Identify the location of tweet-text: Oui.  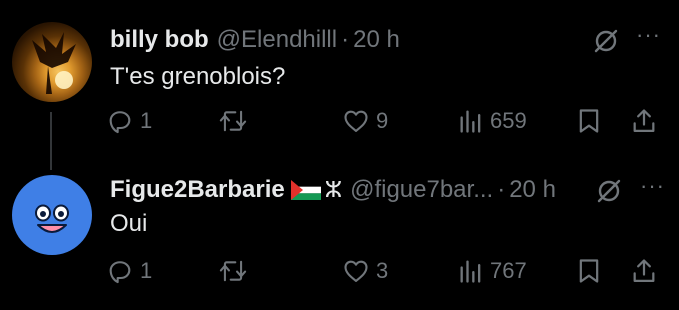
(129, 223).